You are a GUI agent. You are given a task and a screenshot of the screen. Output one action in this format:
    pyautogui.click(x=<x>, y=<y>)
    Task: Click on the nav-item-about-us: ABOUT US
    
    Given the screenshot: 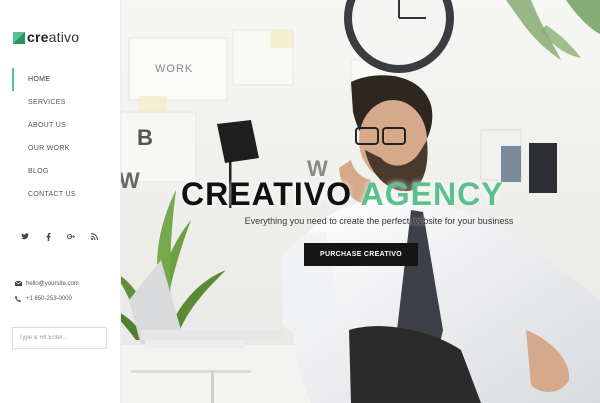 What is the action you would take?
    pyautogui.click(x=62, y=125)
    